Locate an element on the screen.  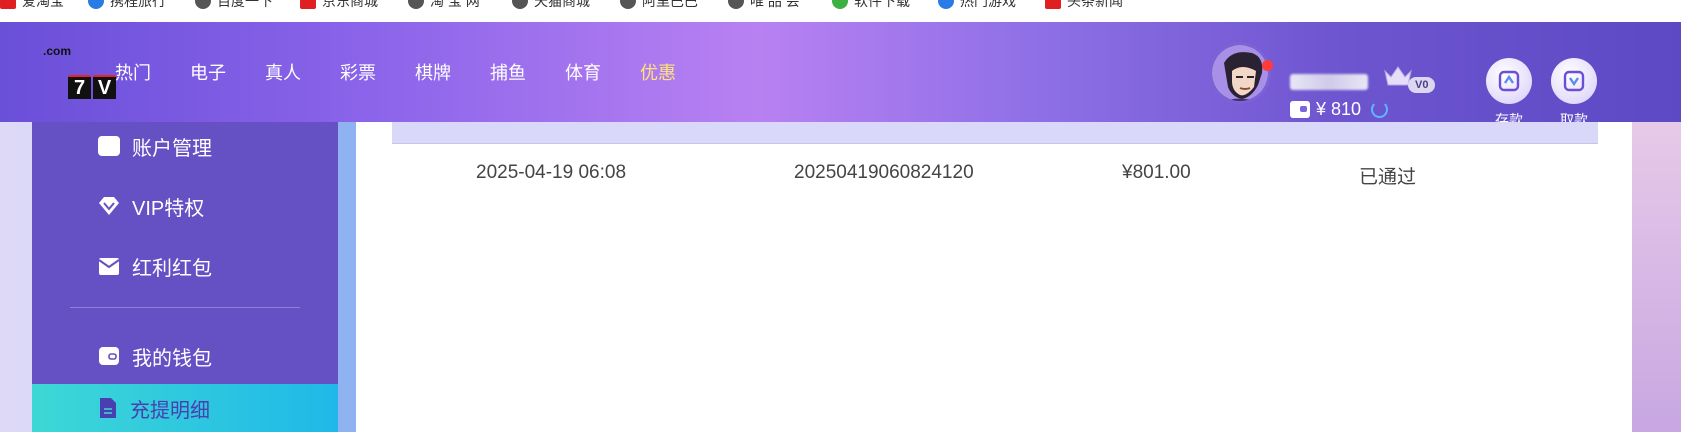
bookmark-item: 软件下载 is located at coordinates (871, 5).